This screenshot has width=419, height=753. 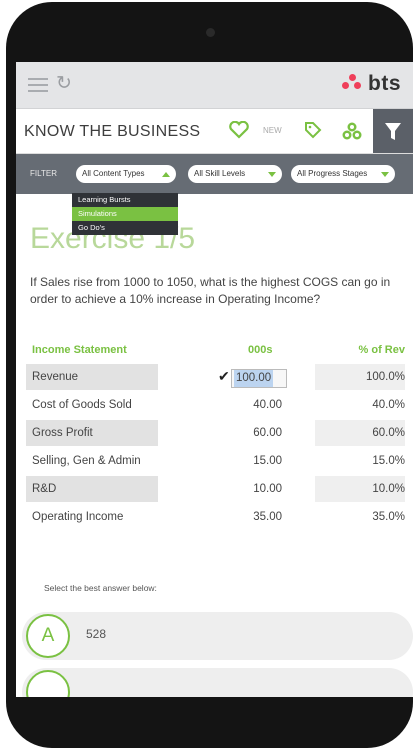 I want to click on filter-toggle-button, so click(x=393, y=131).